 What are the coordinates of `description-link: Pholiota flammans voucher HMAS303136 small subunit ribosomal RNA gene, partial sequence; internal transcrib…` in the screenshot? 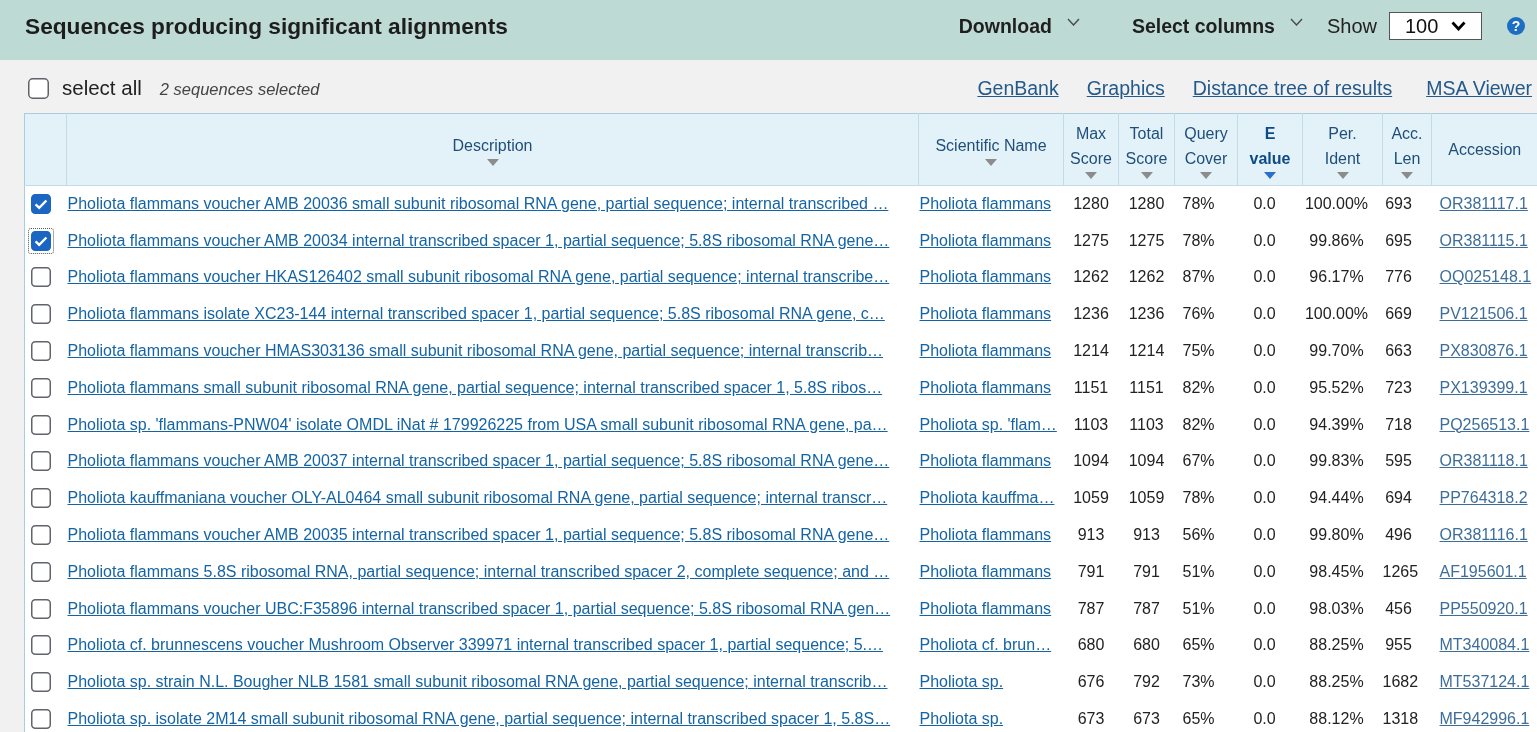 It's located at (475, 351).